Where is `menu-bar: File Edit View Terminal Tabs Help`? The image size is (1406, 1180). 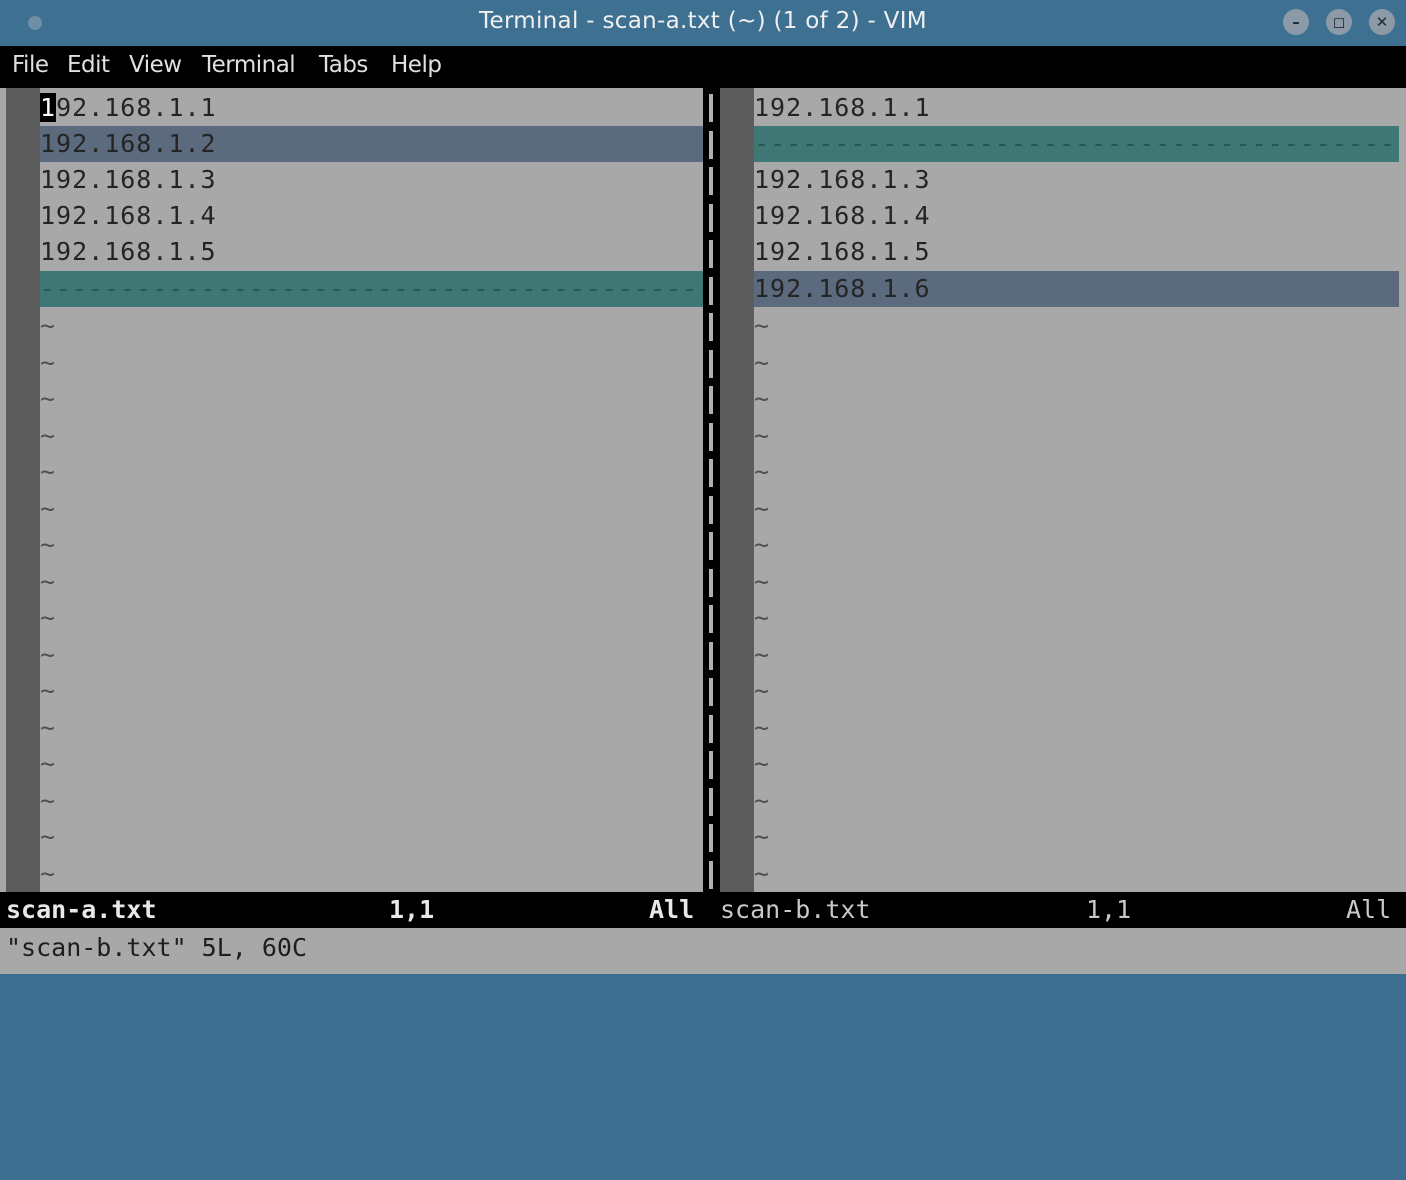 menu-bar: File Edit View Terminal Tabs Help is located at coordinates (703, 67).